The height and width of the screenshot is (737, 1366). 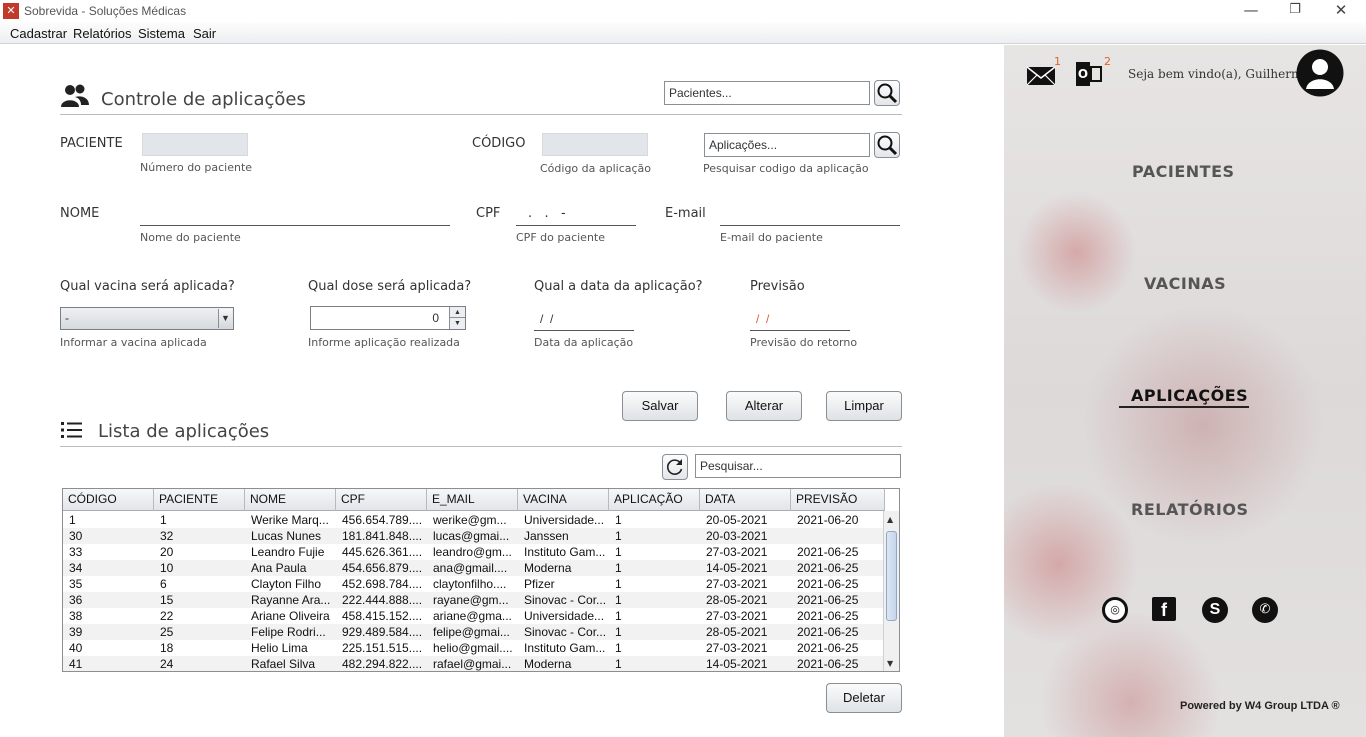 What do you see at coordinates (472, 500) in the screenshot?
I see `column-header: E_MAIL` at bounding box center [472, 500].